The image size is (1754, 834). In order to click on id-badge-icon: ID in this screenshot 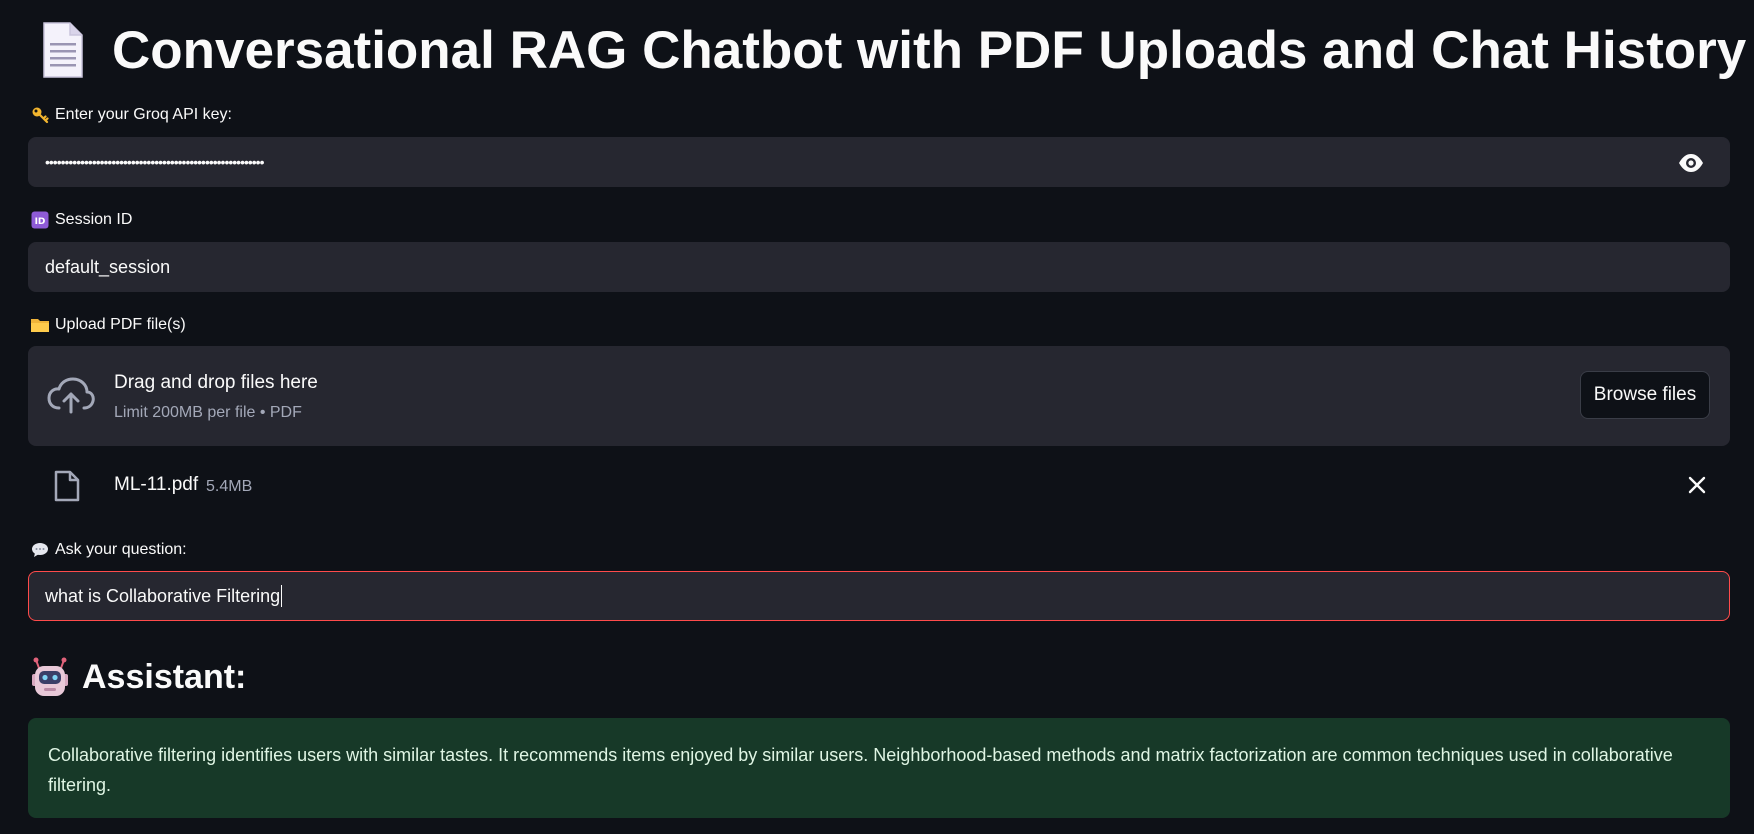, I will do `click(40, 220)`.